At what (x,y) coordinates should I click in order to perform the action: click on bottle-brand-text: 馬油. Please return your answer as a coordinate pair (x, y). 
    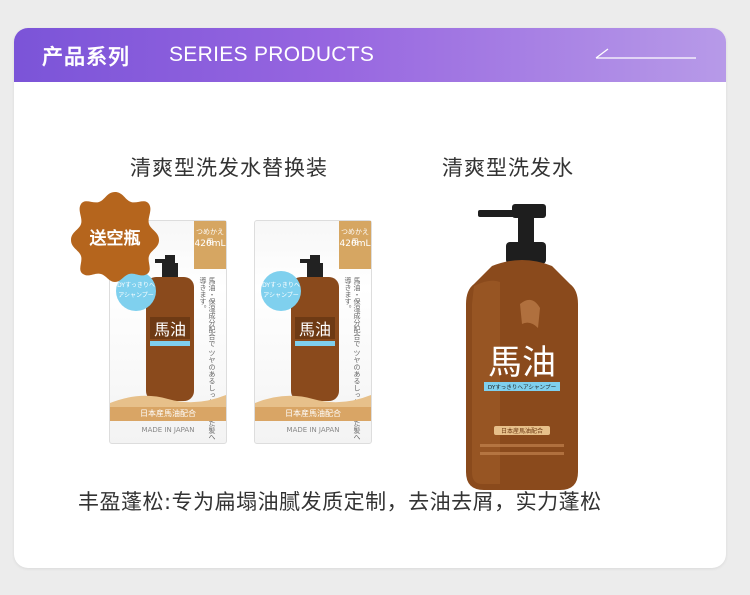
    Looking at the image, I should click on (522, 363).